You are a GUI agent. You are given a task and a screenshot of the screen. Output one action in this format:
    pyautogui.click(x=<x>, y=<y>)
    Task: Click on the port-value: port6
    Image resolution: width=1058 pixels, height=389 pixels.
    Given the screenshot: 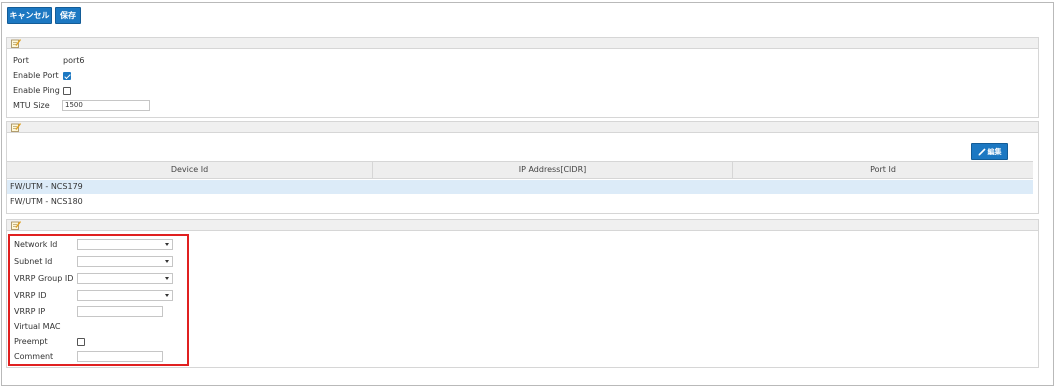 What is the action you would take?
    pyautogui.click(x=74, y=60)
    